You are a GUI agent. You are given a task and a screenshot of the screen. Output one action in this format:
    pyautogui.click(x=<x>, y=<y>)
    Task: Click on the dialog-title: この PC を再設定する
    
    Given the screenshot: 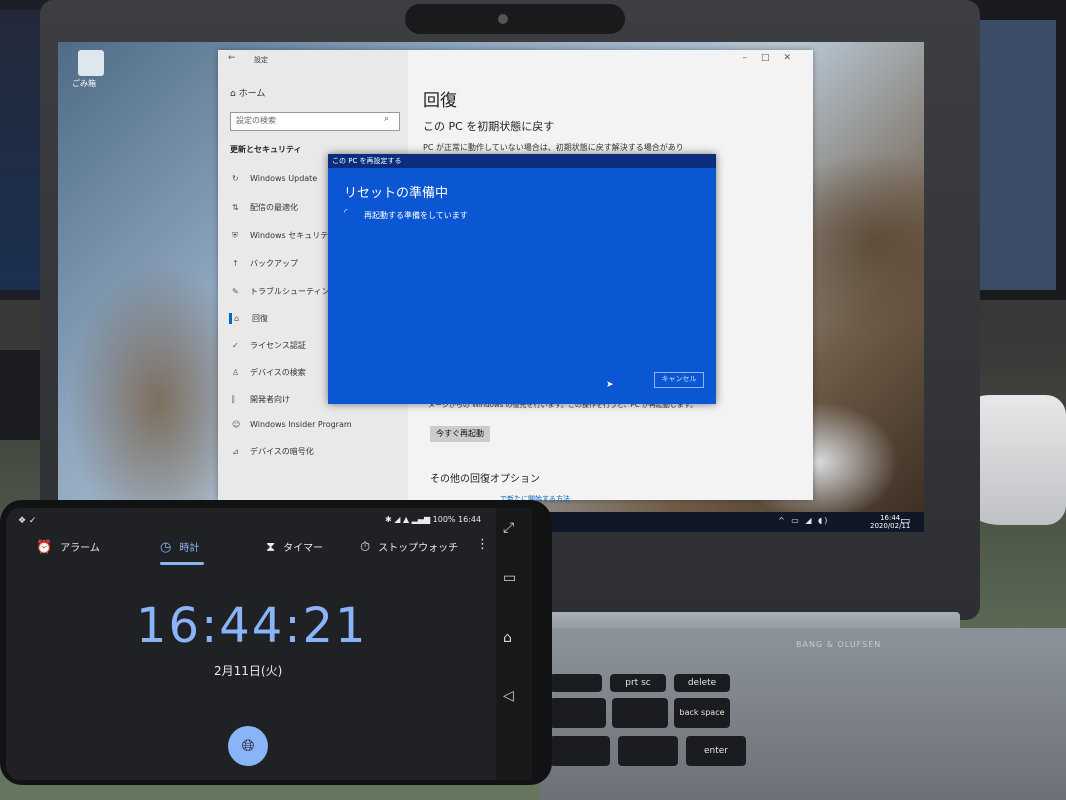 What is the action you would take?
    pyautogui.click(x=367, y=161)
    